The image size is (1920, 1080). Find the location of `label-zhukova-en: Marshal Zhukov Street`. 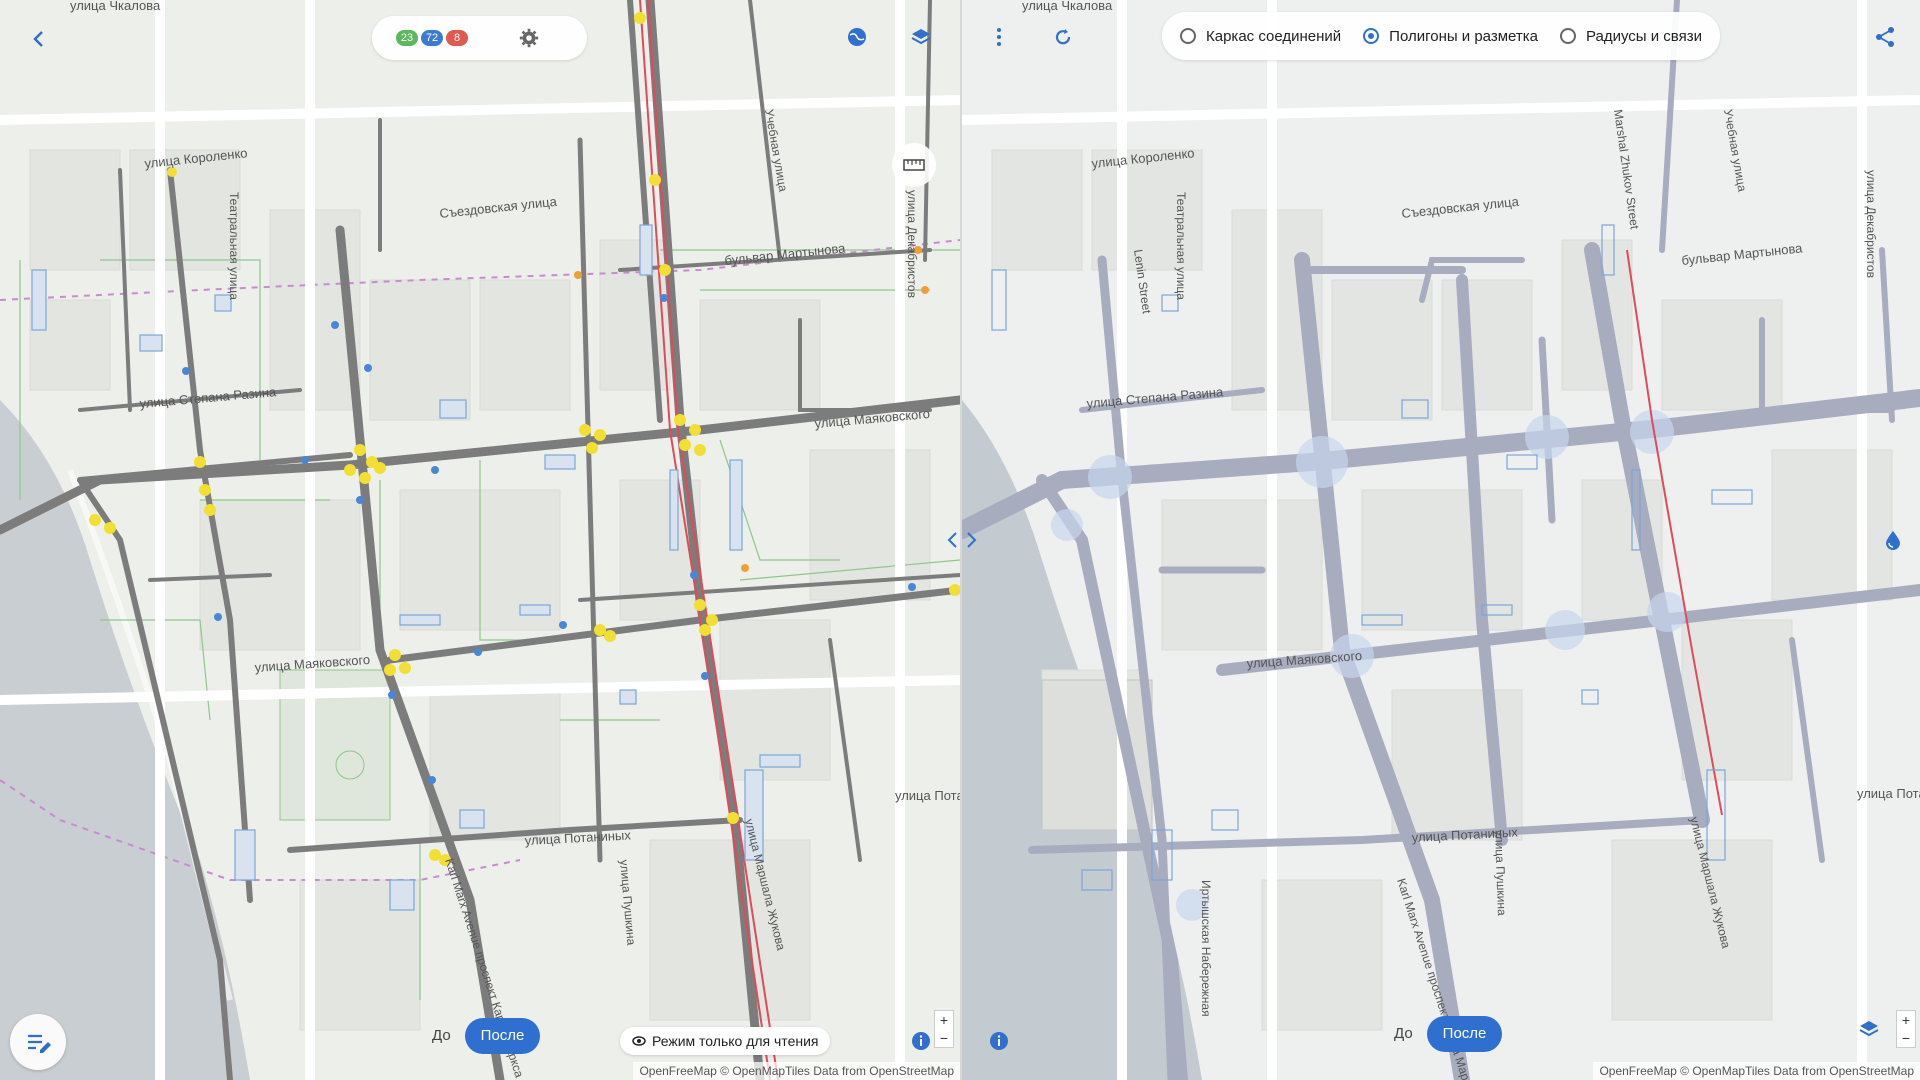

label-zhukova-en: Marshal Zhukov Street is located at coordinates (1626, 169).